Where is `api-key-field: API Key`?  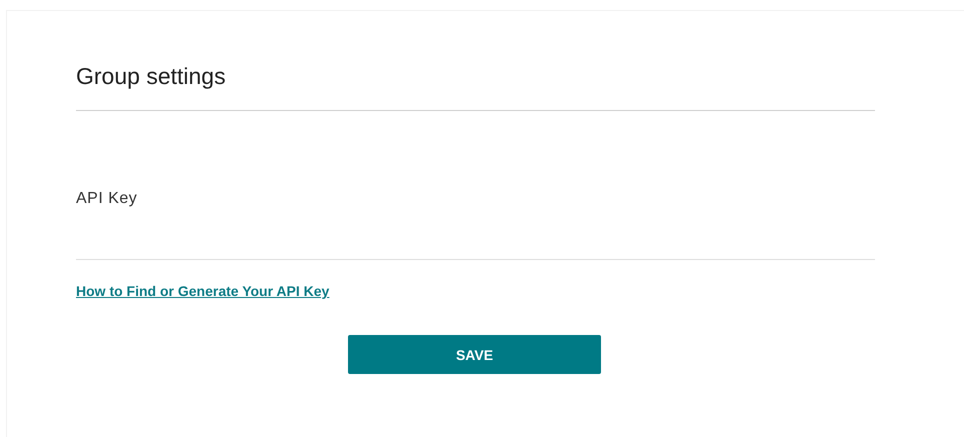 api-key-field: API Key is located at coordinates (475, 224).